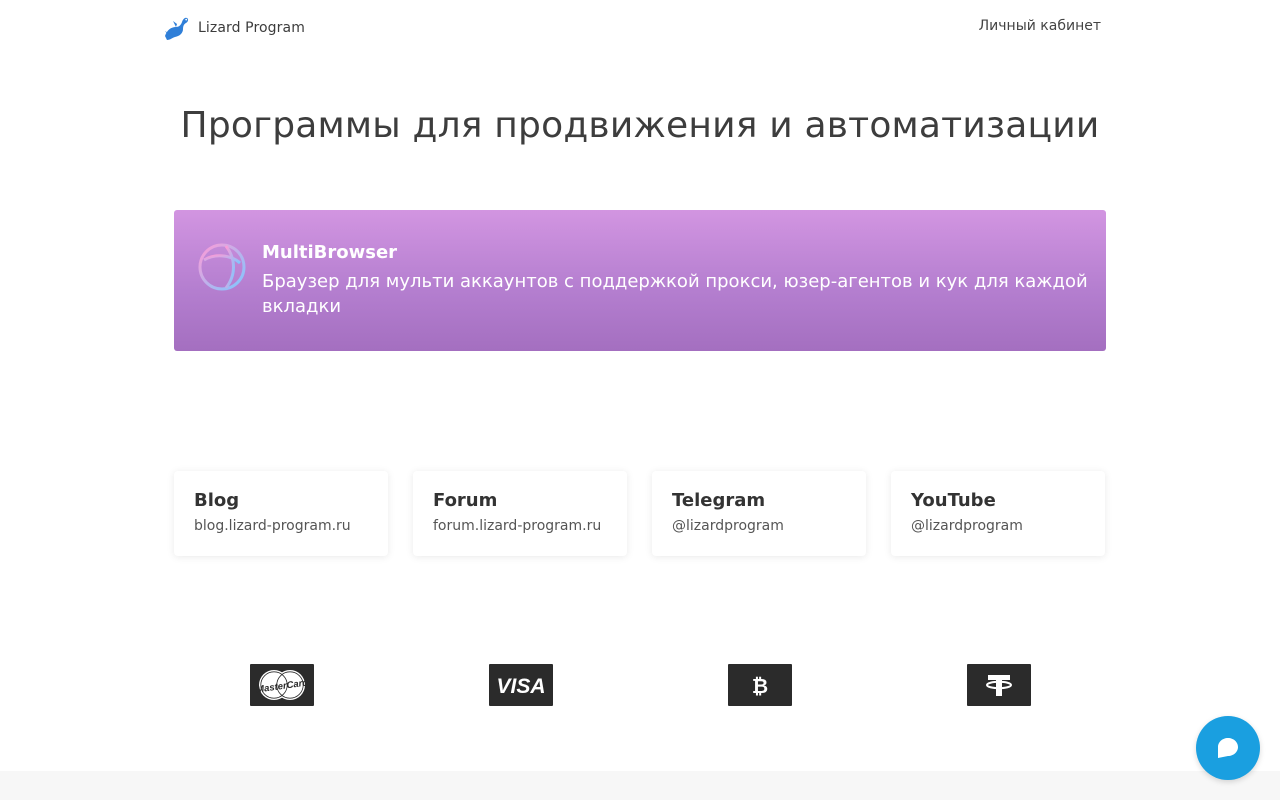  Describe the element at coordinates (222, 267) in the screenshot. I see `browser-ball-icon` at that location.